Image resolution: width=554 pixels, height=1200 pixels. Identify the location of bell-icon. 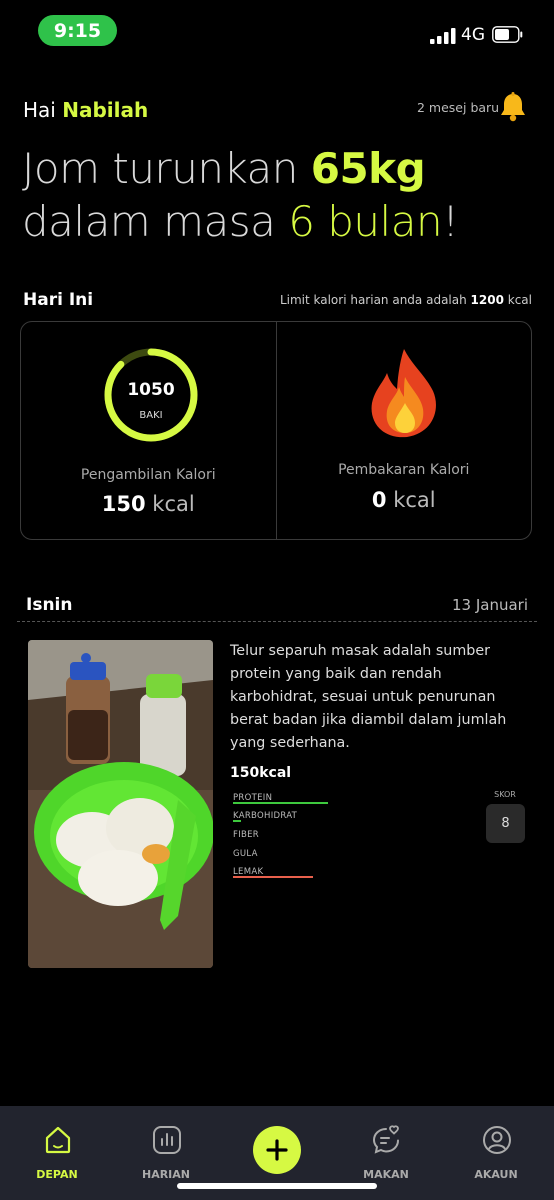
(513, 107).